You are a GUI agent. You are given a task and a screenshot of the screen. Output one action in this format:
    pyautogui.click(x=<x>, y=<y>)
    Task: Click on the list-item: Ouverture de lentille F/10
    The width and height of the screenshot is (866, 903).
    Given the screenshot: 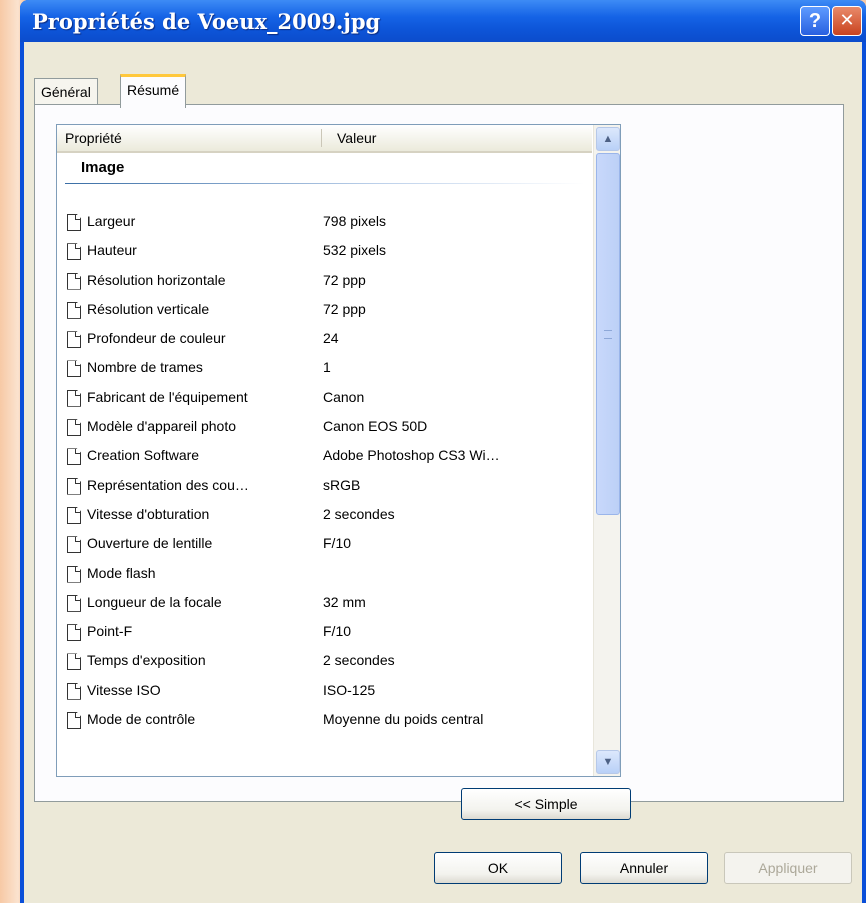 What is the action you would take?
    pyautogui.click(x=324, y=547)
    